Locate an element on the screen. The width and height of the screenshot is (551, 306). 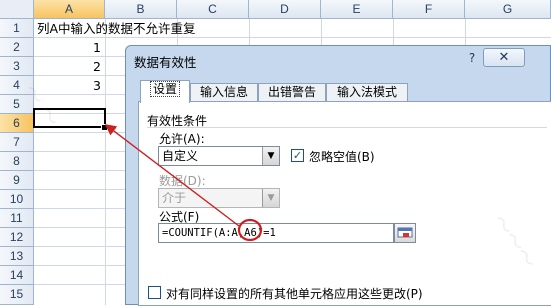
tab-settings: 设置 is located at coordinates (165, 91).